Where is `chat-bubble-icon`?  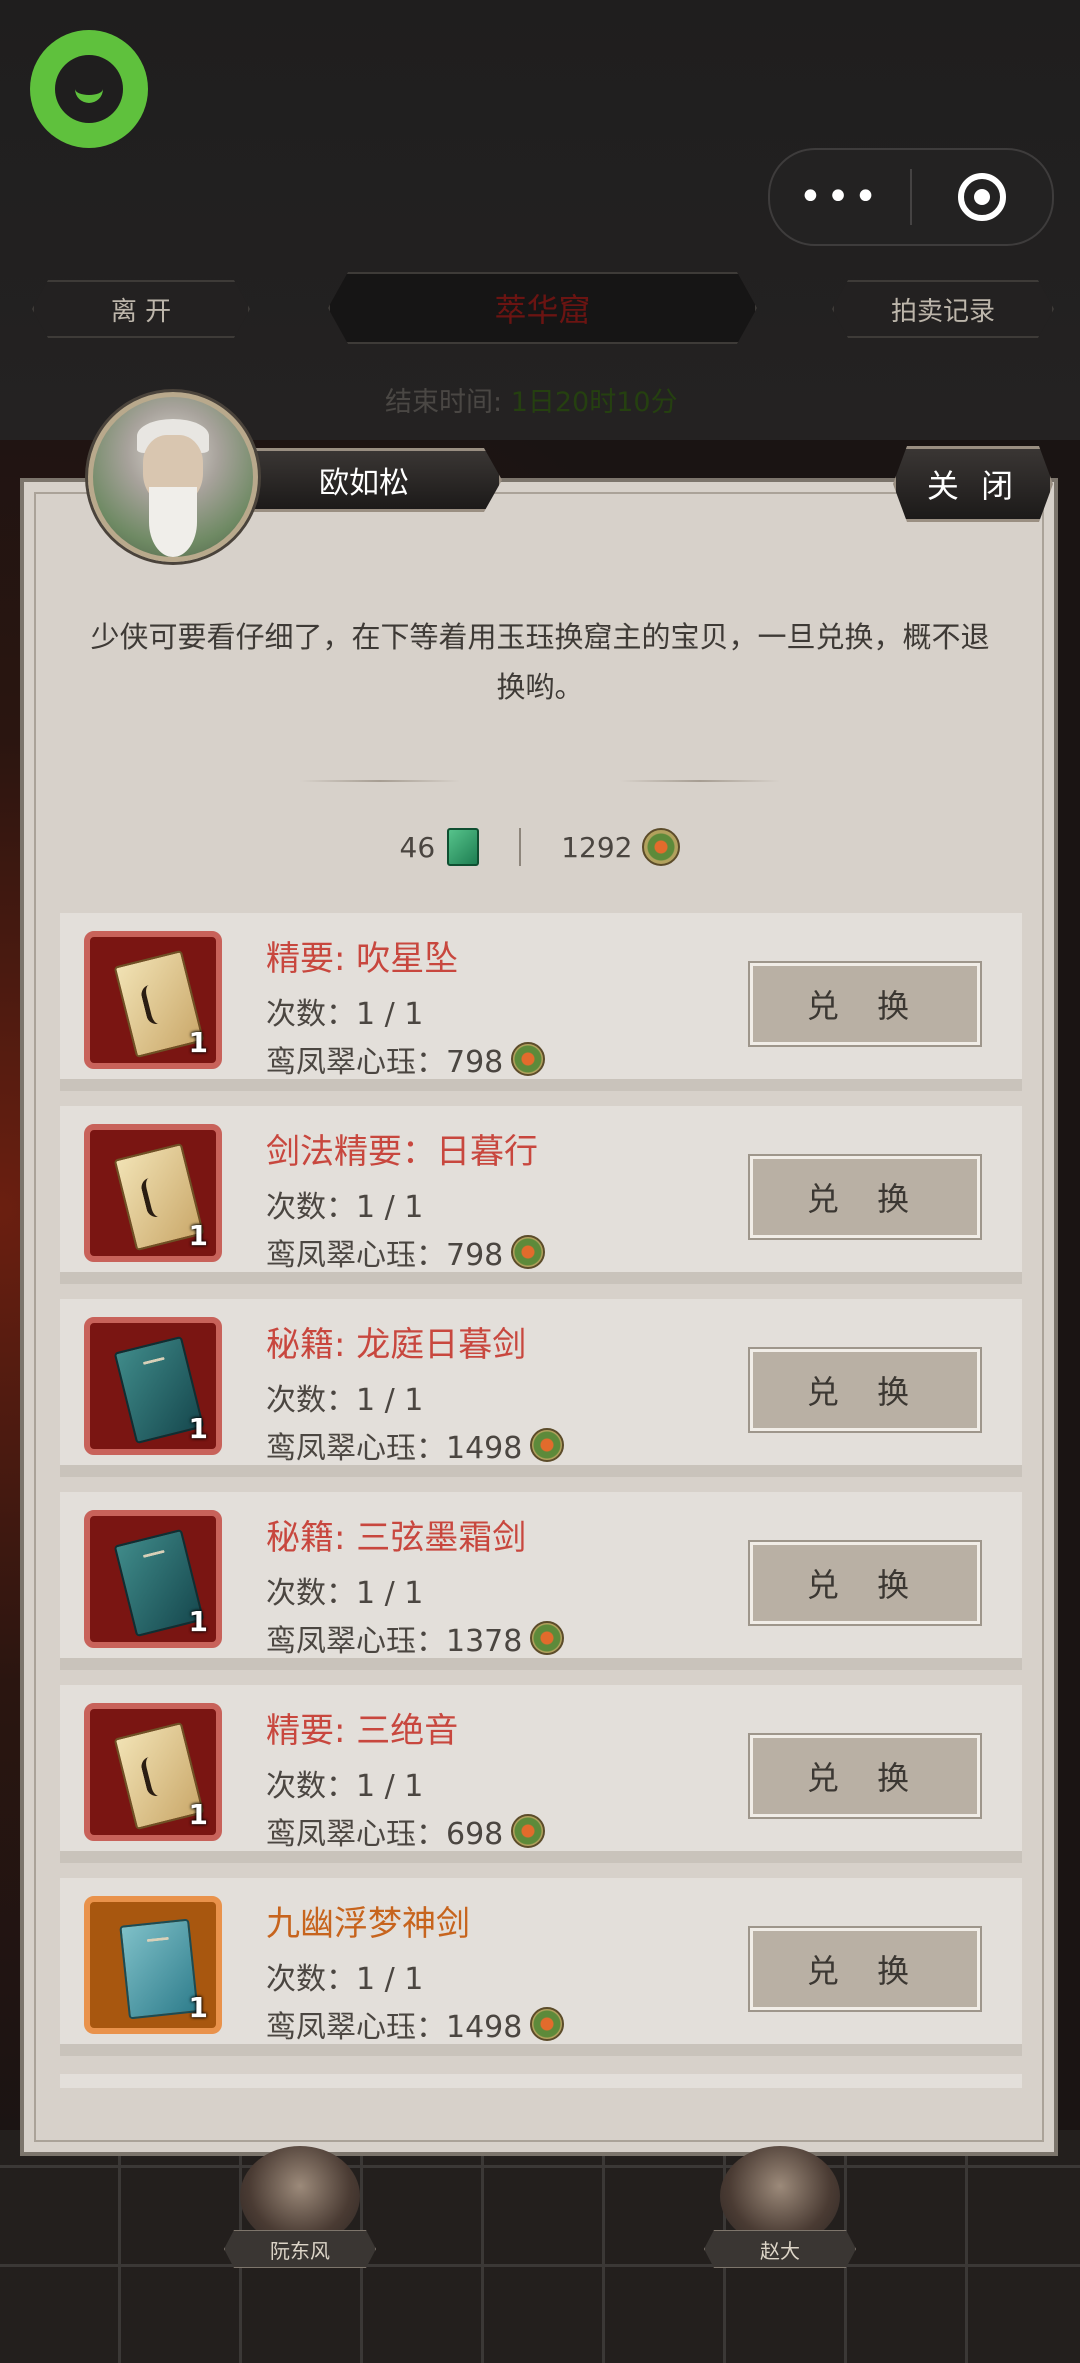
chat-bubble-icon is located at coordinates (89, 89).